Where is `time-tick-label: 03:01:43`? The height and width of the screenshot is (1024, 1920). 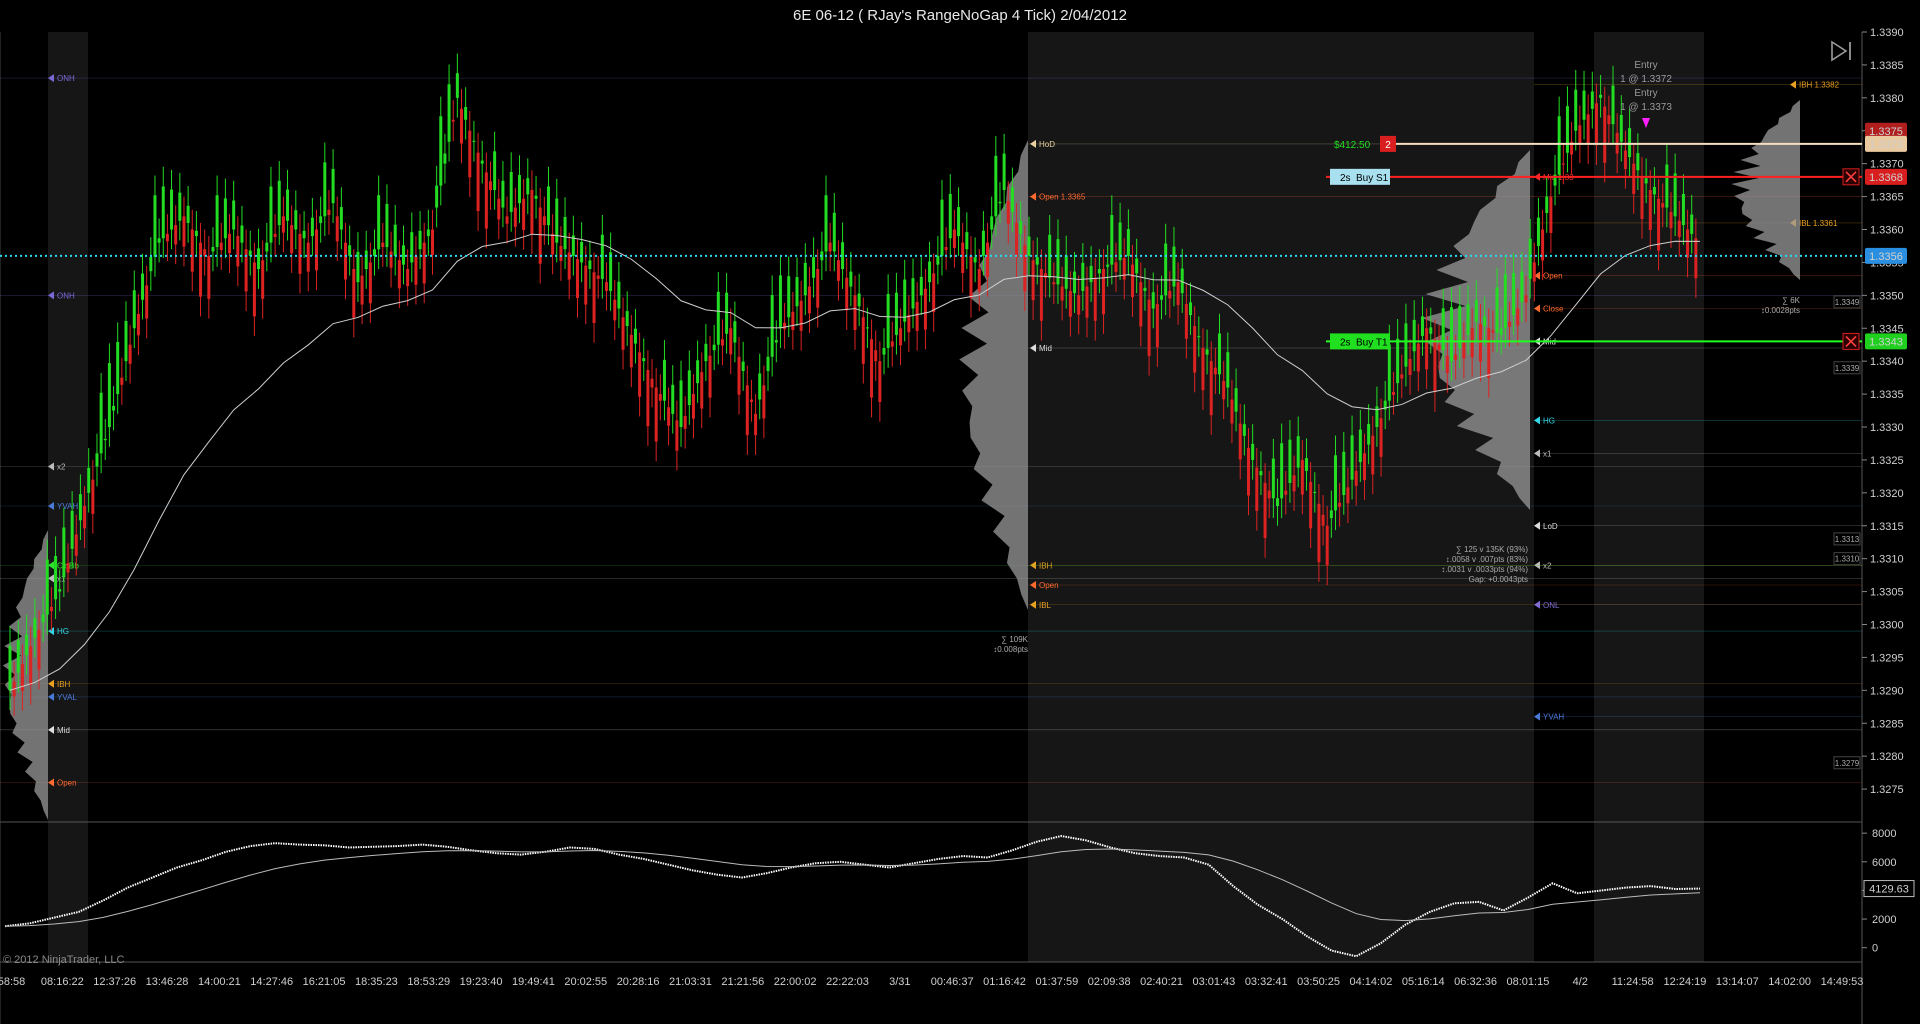 time-tick-label: 03:01:43 is located at coordinates (1213, 982).